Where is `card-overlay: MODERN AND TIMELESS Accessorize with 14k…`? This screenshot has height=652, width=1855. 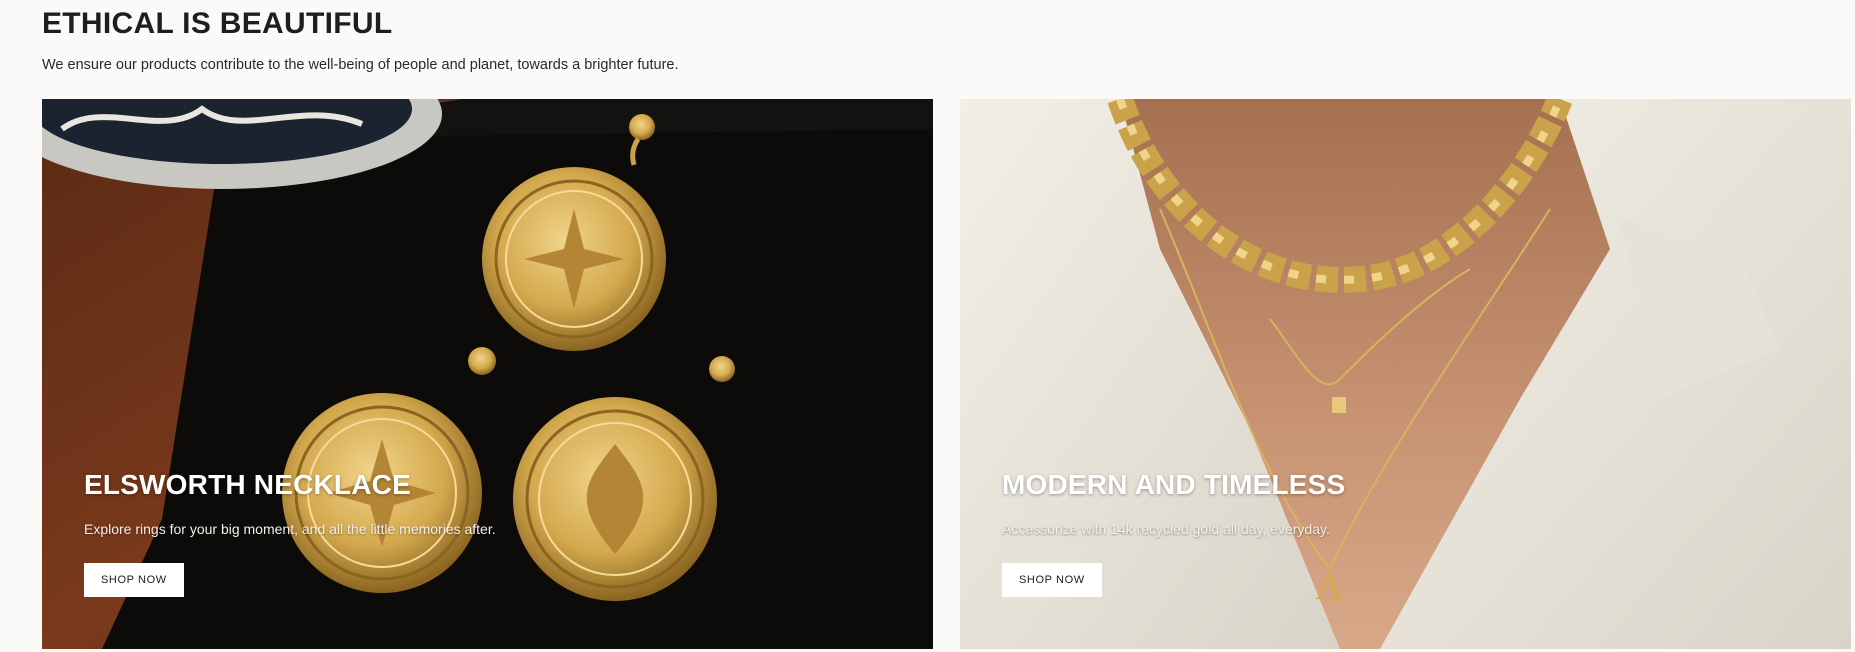 card-overlay: MODERN AND TIMELESS Accessorize with 14k… is located at coordinates (1352, 533).